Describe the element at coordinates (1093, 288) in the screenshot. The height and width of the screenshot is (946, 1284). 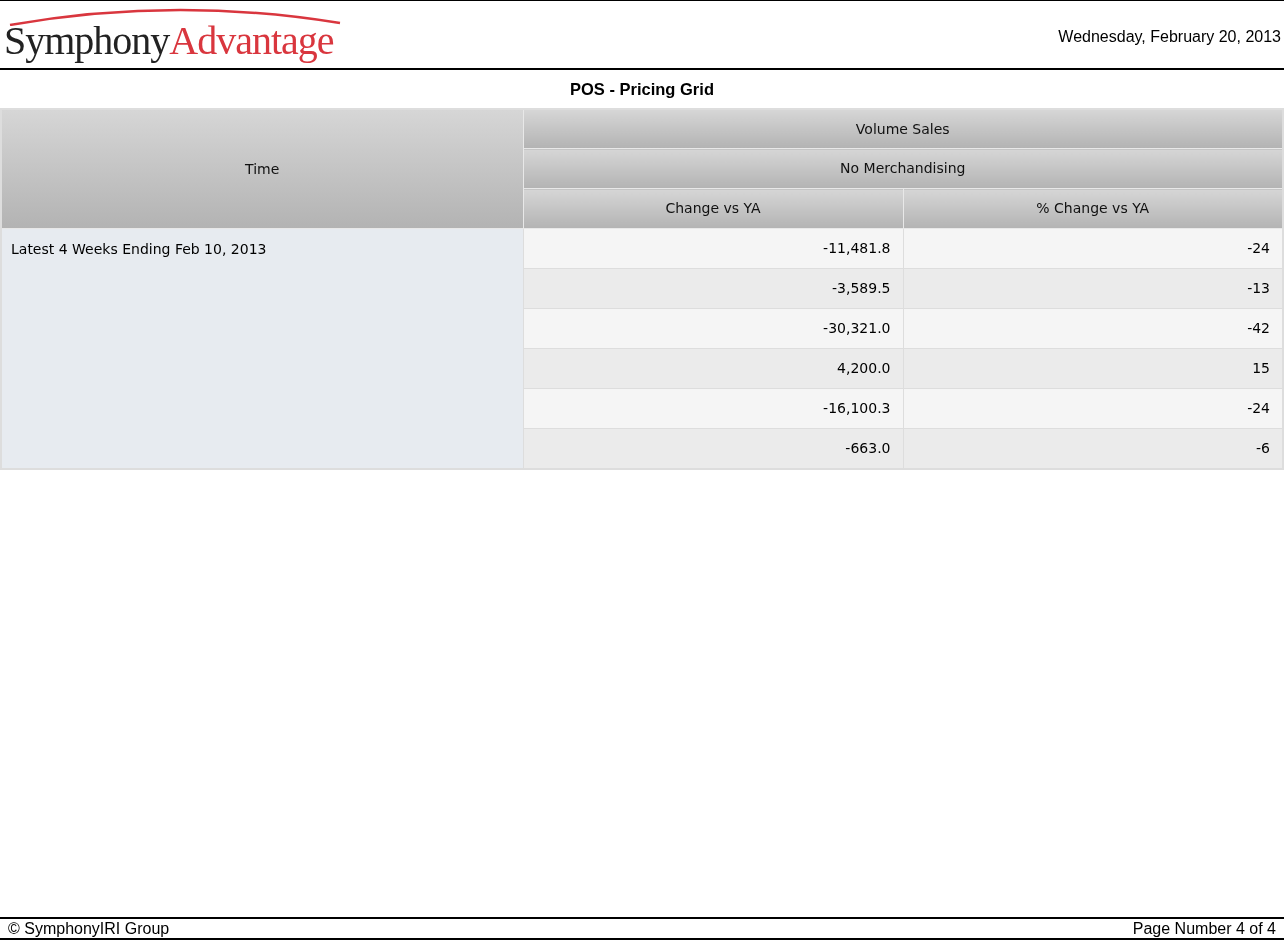
I see `table-cell: -13` at that location.